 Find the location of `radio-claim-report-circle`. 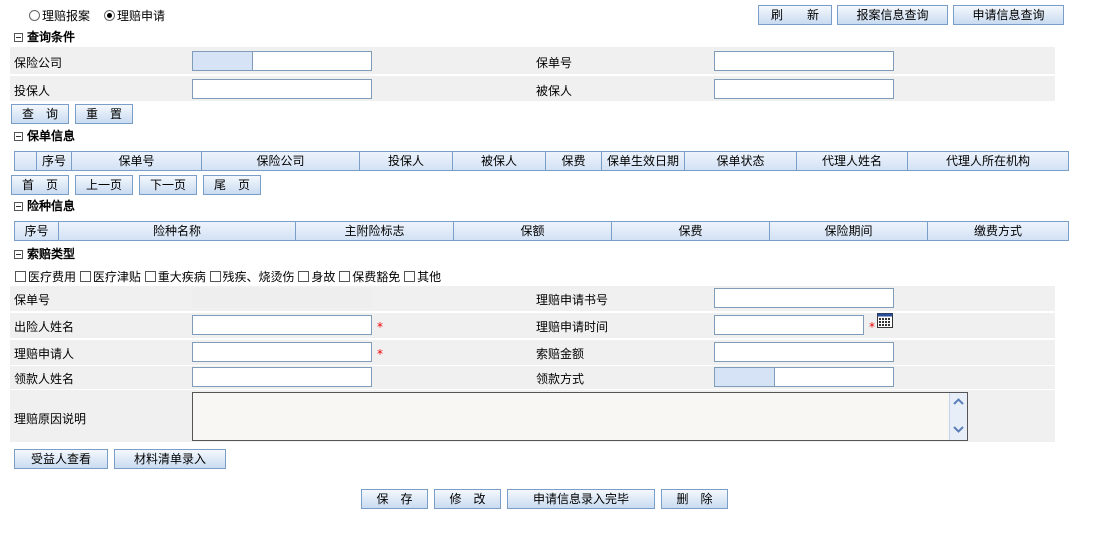

radio-claim-report-circle is located at coordinates (34, 15).